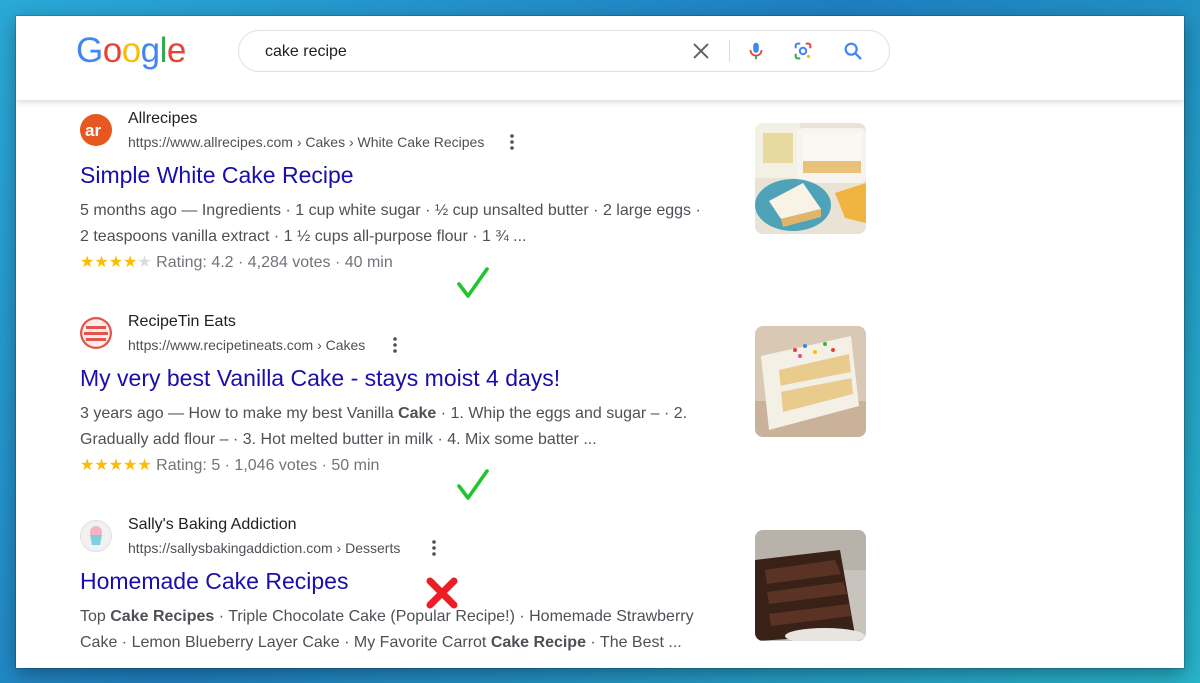 This screenshot has height=683, width=1200. I want to click on sallys-baking-favicon, so click(96, 536).